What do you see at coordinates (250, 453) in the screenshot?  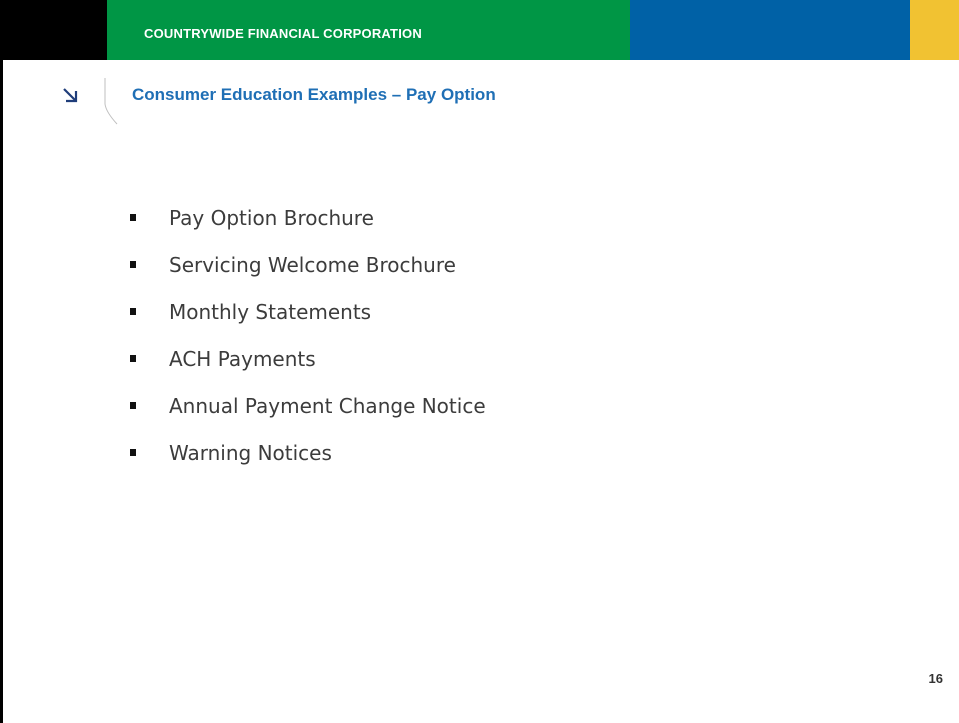 I see `list-item-label: Warning Notices` at bounding box center [250, 453].